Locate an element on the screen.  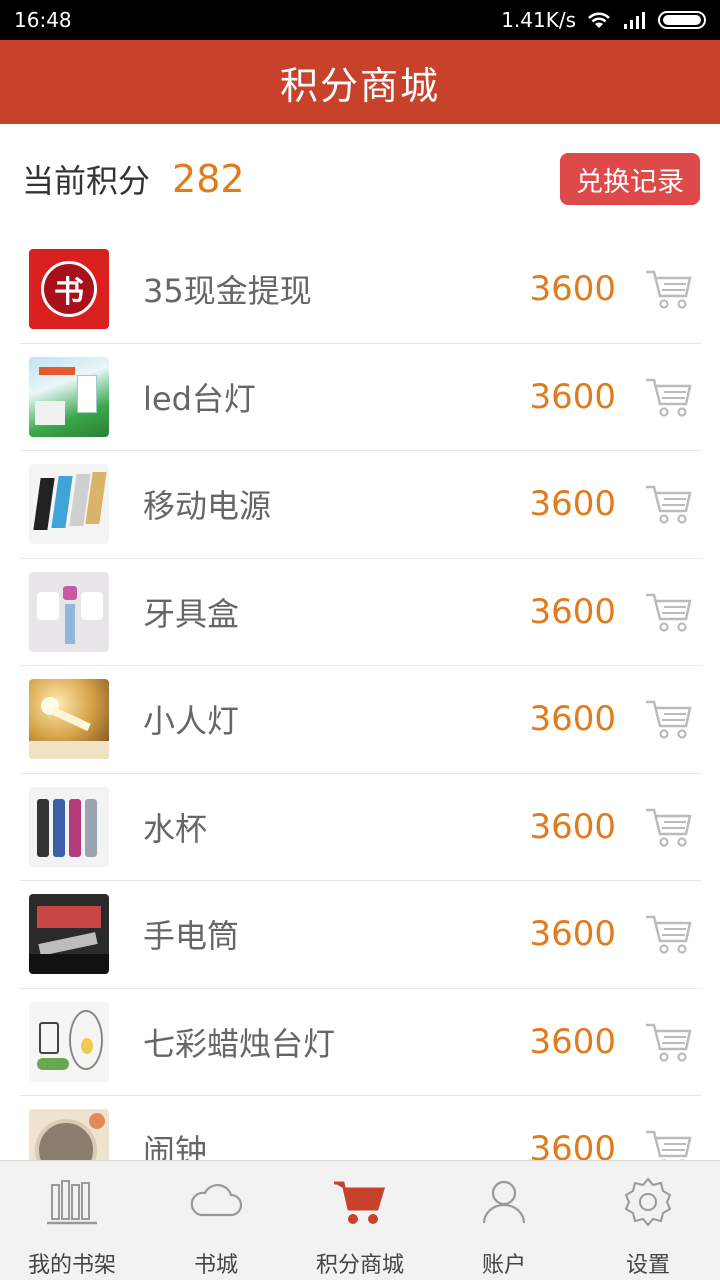
tab-label: 我的书架 is located at coordinates (71, 1265).